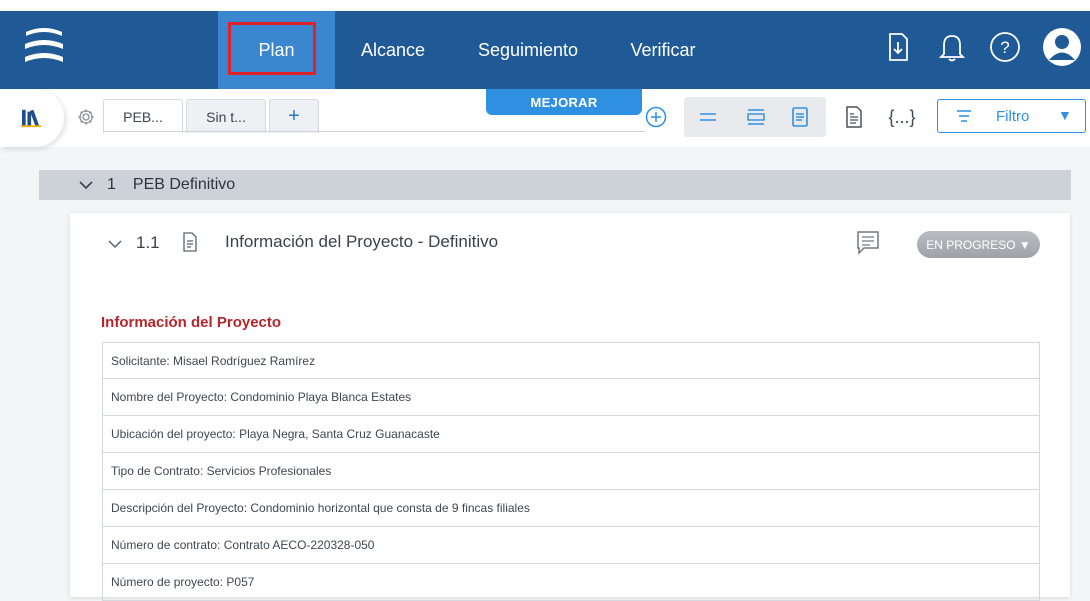 The image size is (1090, 601). I want to click on code-label: {...}, so click(902, 116).